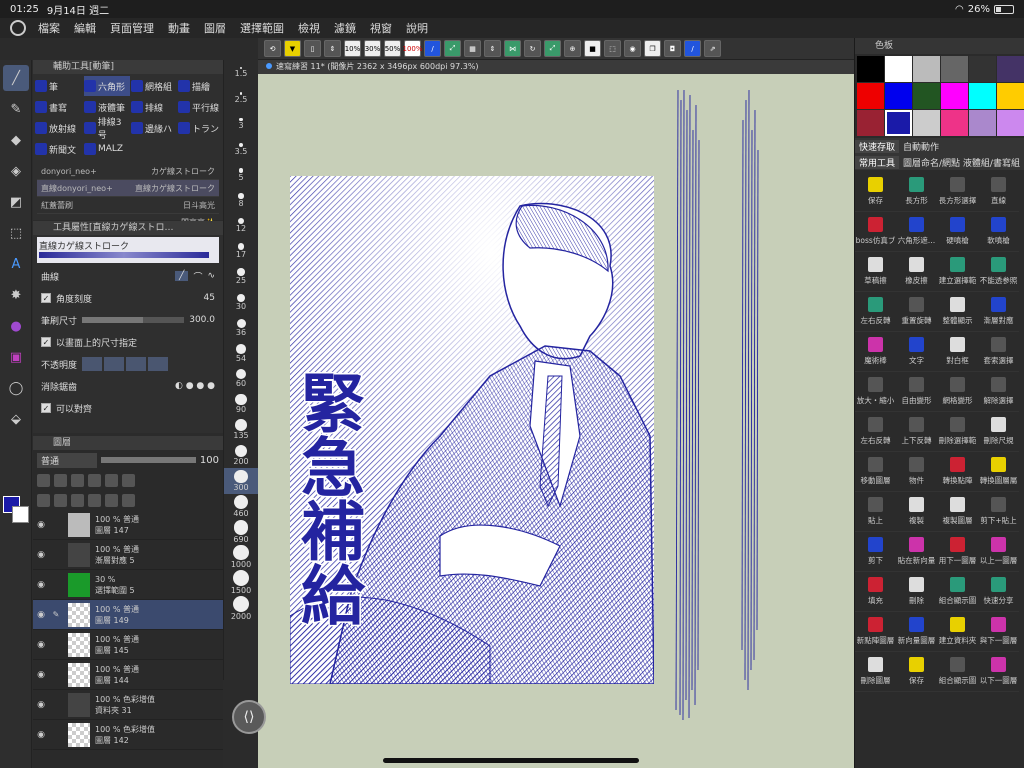 This screenshot has height=768, width=1024. What do you see at coordinates (452, 48) in the screenshot?
I see `transform-icon: ⤢` at bounding box center [452, 48].